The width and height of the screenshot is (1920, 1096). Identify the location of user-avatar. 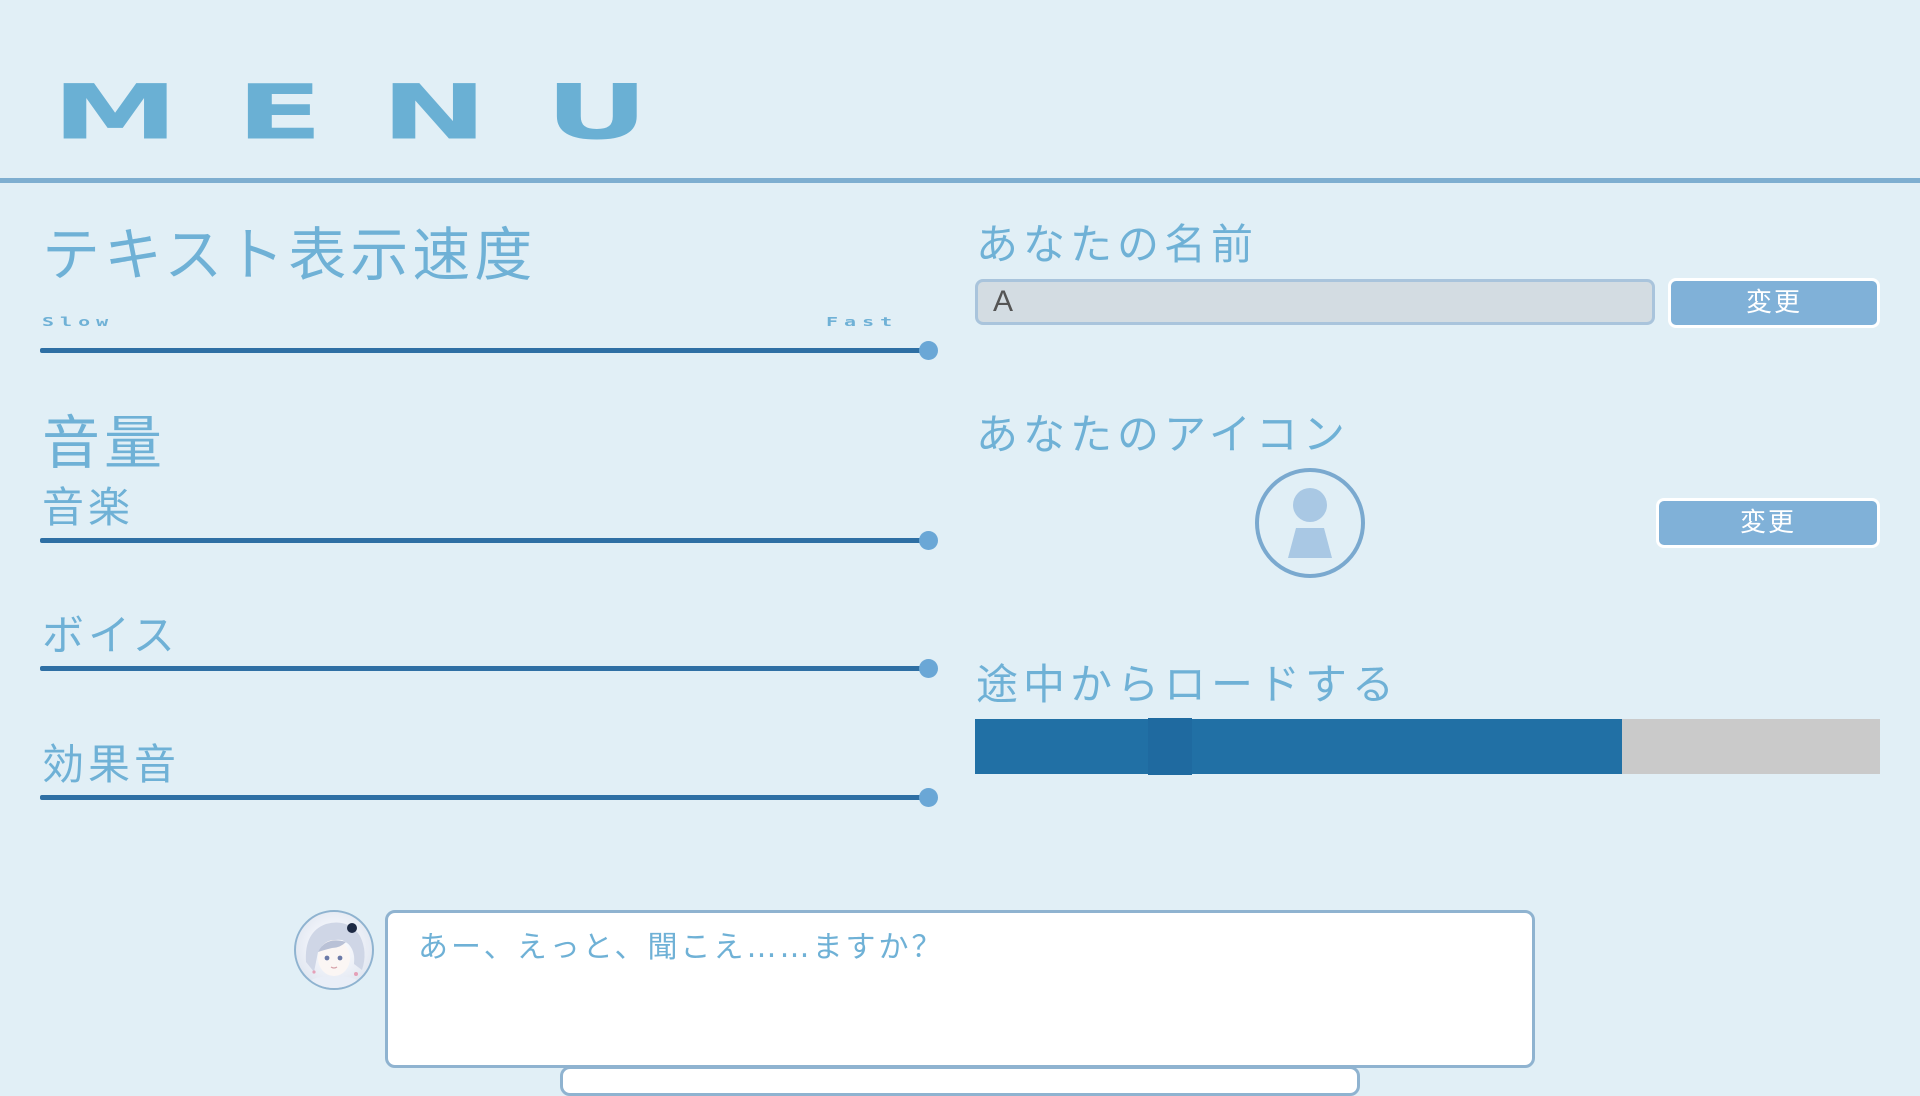
(1310, 523).